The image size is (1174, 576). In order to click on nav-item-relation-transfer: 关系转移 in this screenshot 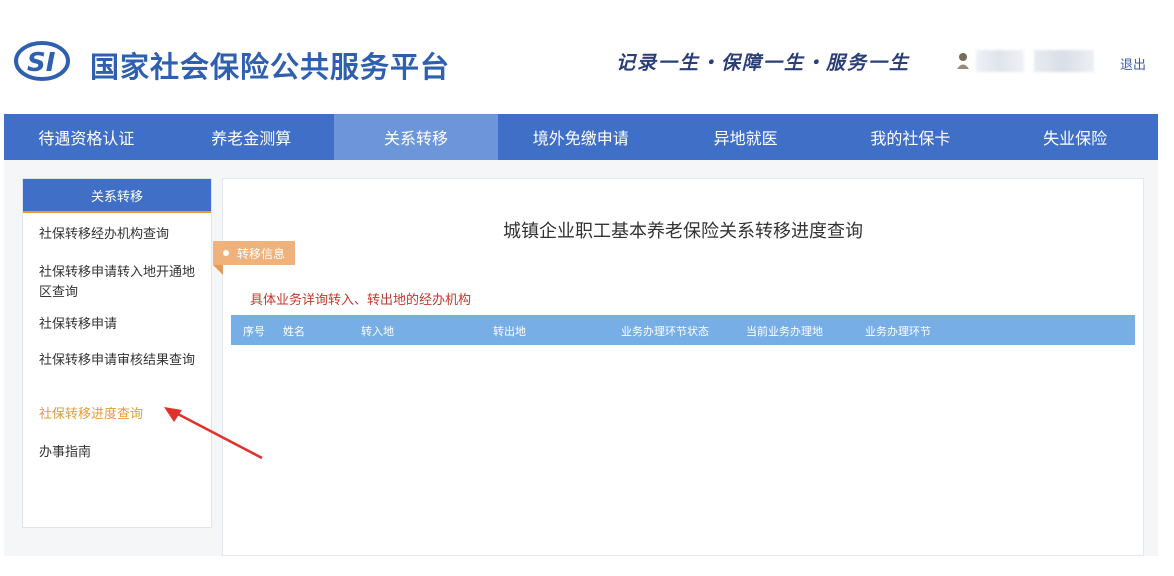, I will do `click(416, 137)`.